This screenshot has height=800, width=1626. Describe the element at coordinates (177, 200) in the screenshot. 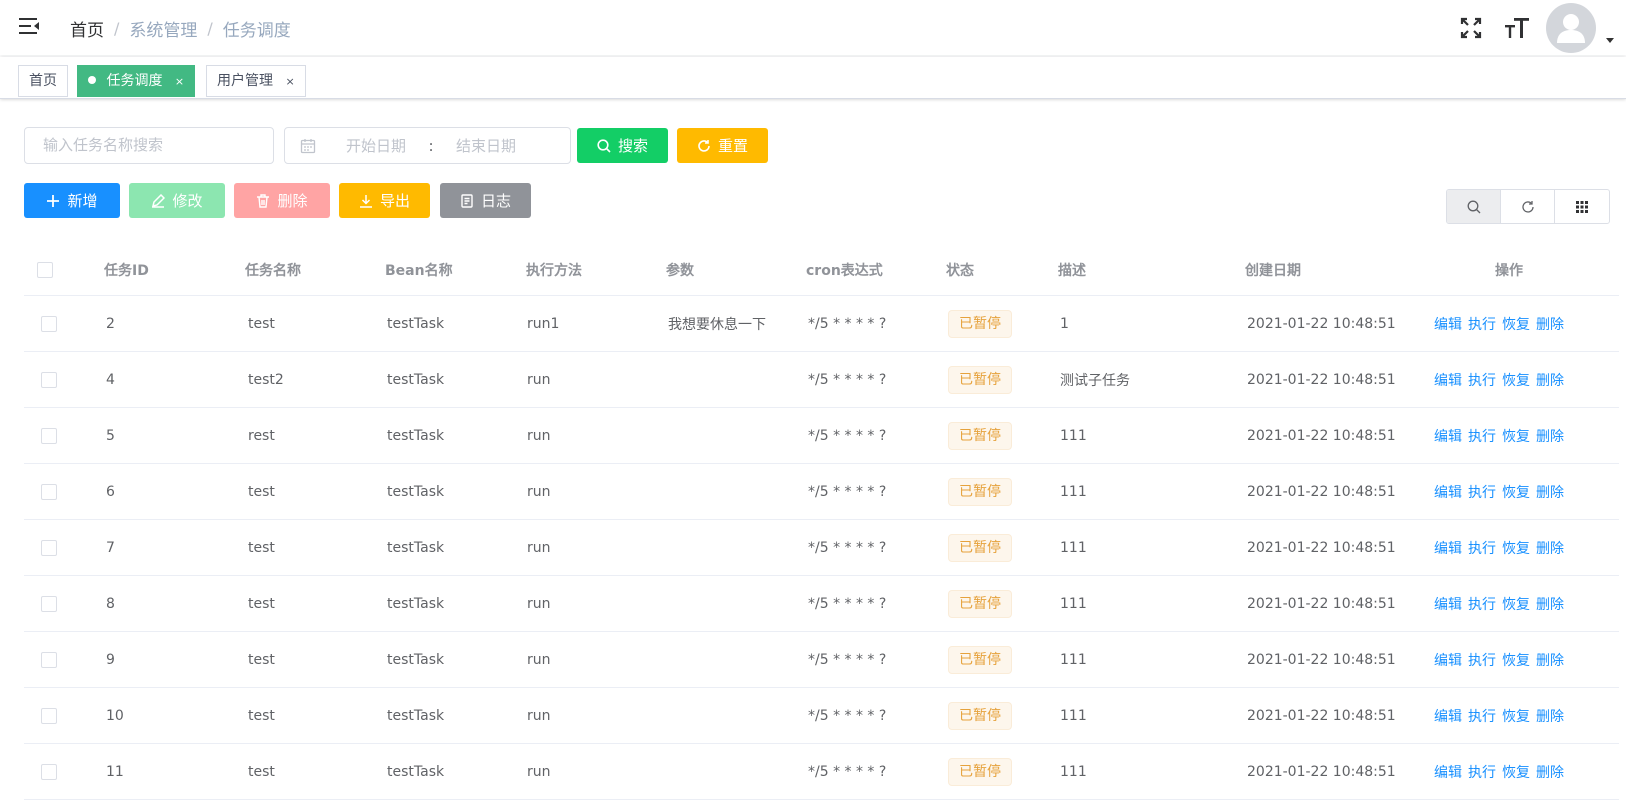

I see `edit-button: 修改` at that location.